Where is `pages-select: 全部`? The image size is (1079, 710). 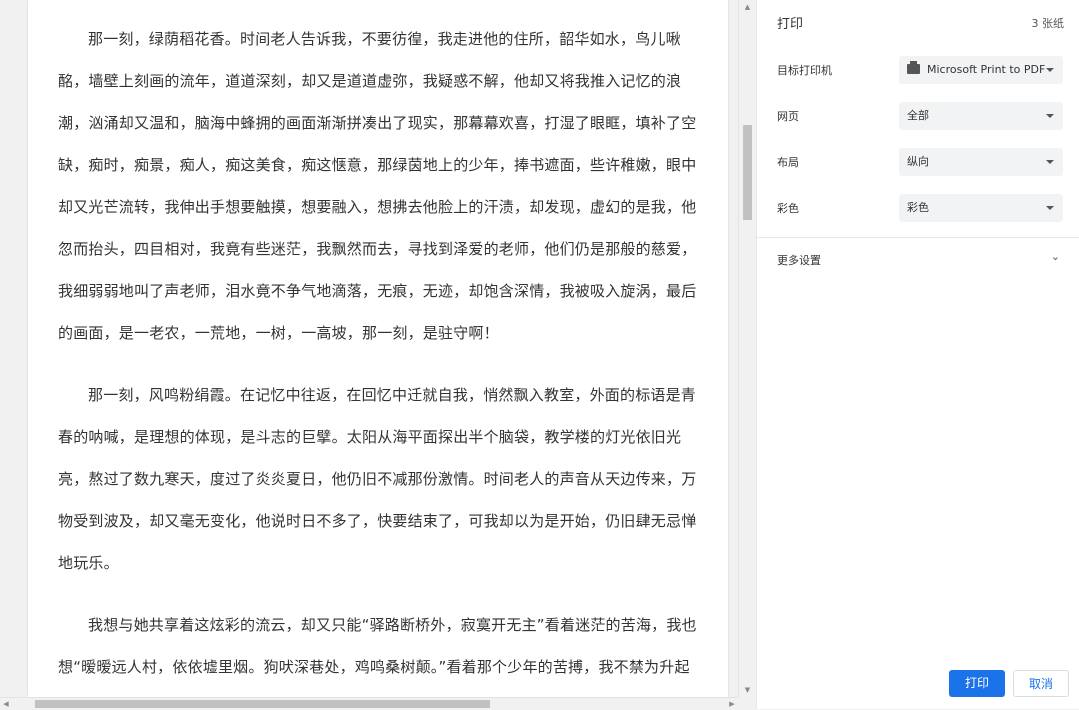
pages-select: 全部 is located at coordinates (981, 116).